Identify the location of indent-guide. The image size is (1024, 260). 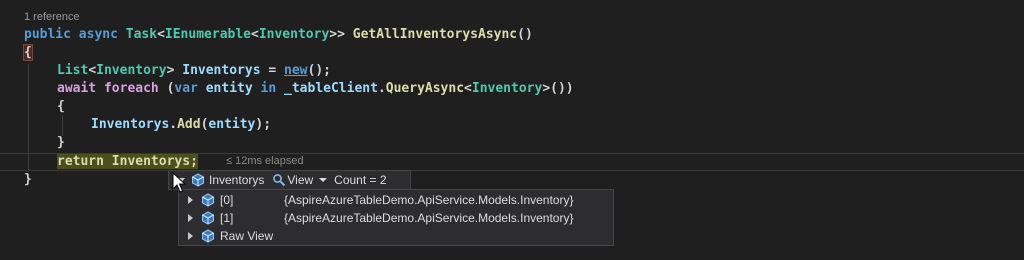
(62, 126).